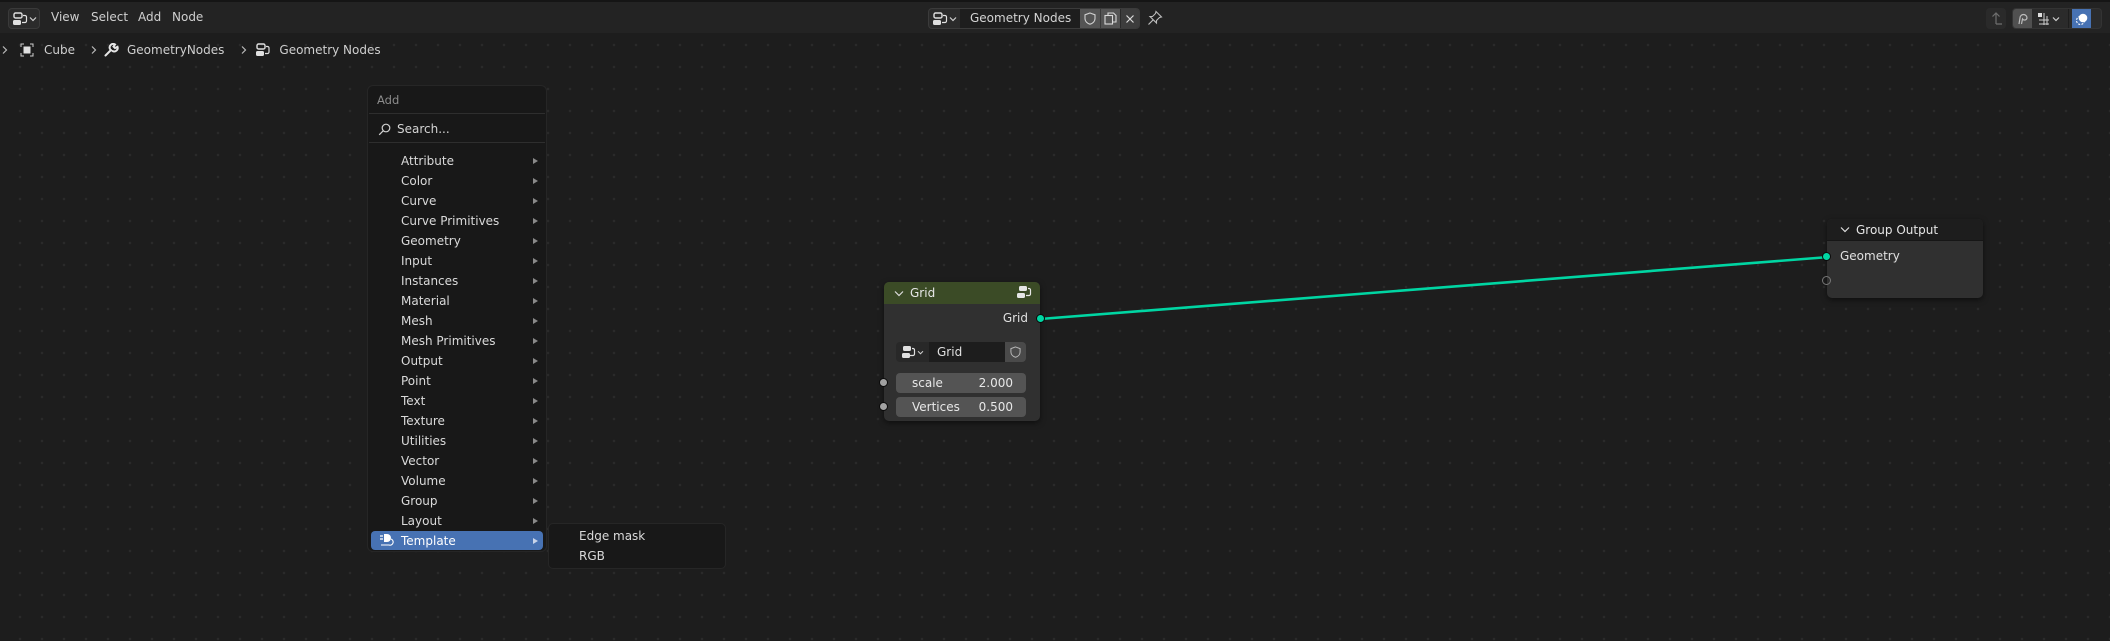  I want to click on menu-item-group: Group, so click(457, 500).